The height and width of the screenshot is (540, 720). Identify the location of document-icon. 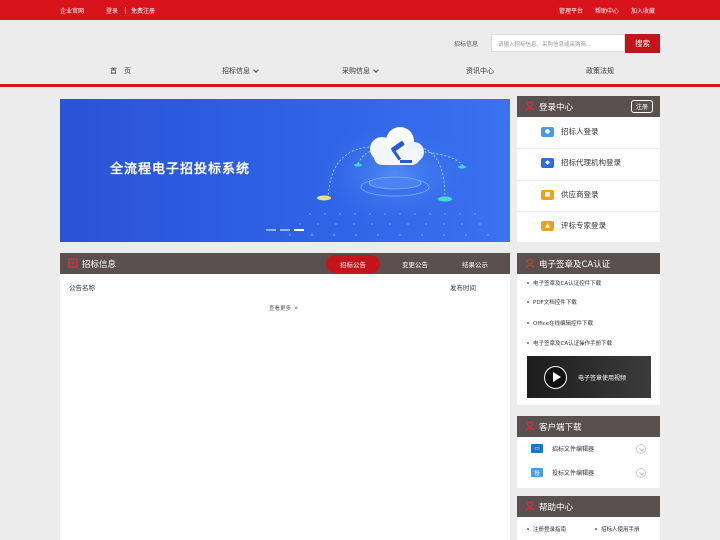
(73, 263).